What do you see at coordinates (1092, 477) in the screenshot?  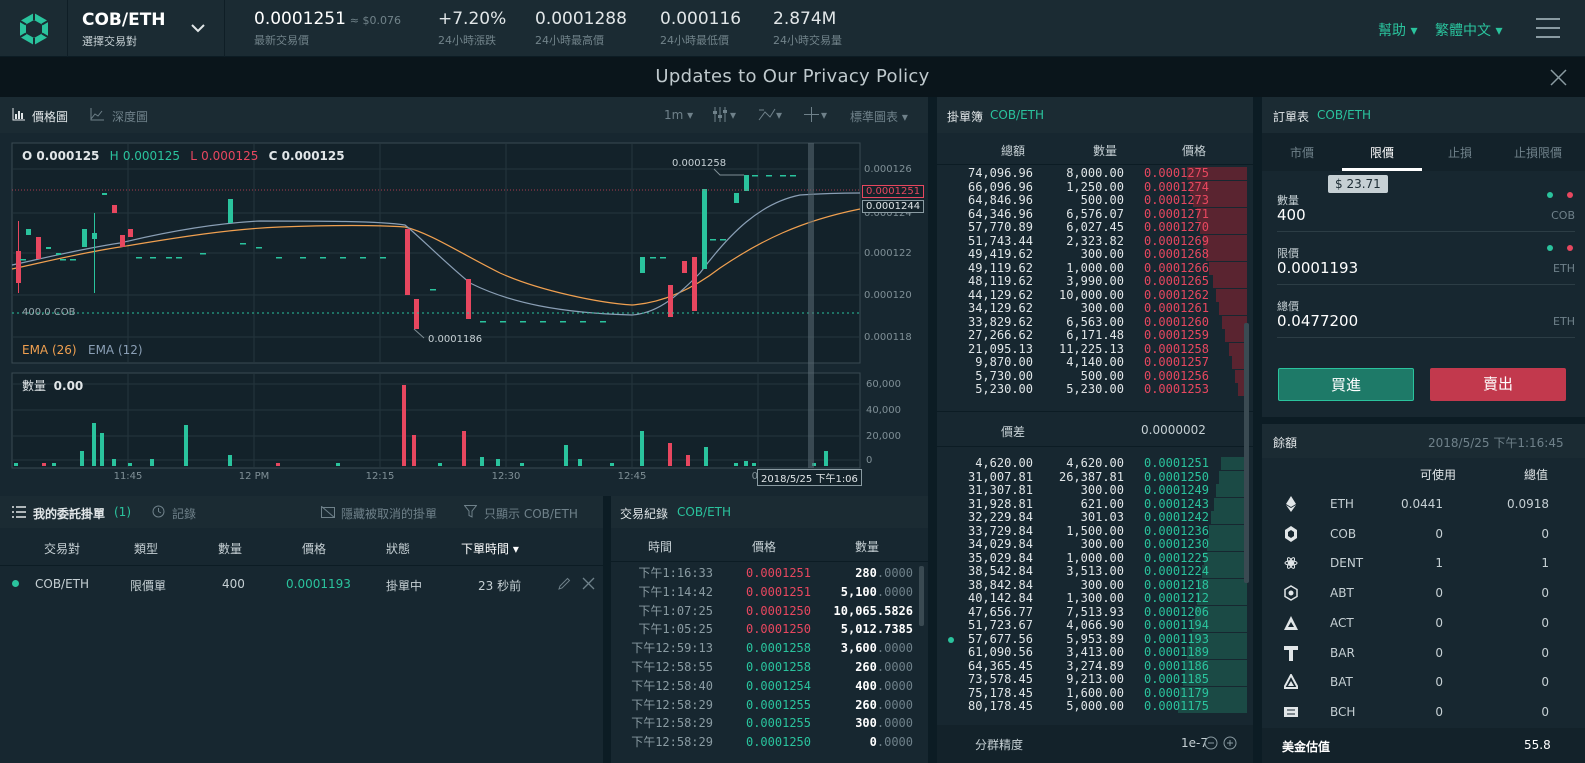 I see `bid-row: 31,007.81 26,387.81 0.0001250` at bounding box center [1092, 477].